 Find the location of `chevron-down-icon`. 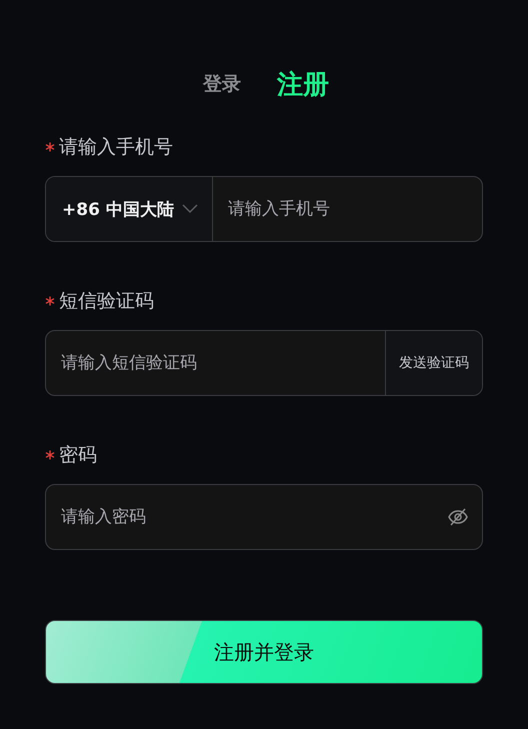

chevron-down-icon is located at coordinates (190, 209).